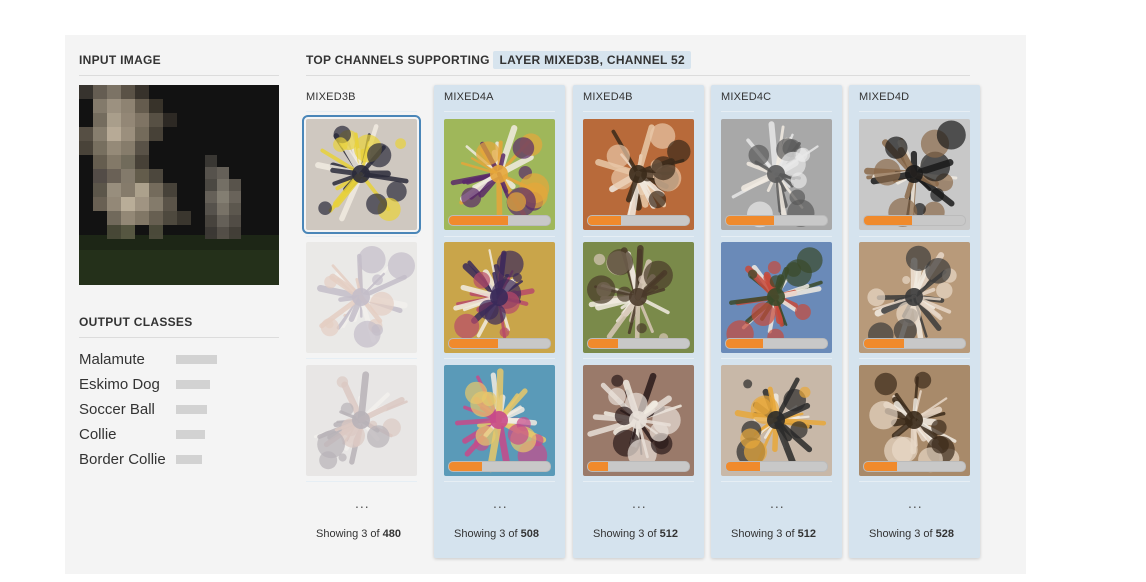  Describe the element at coordinates (136, 322) in the screenshot. I see `output-classes-title: OUTPUT CLASSES` at that location.